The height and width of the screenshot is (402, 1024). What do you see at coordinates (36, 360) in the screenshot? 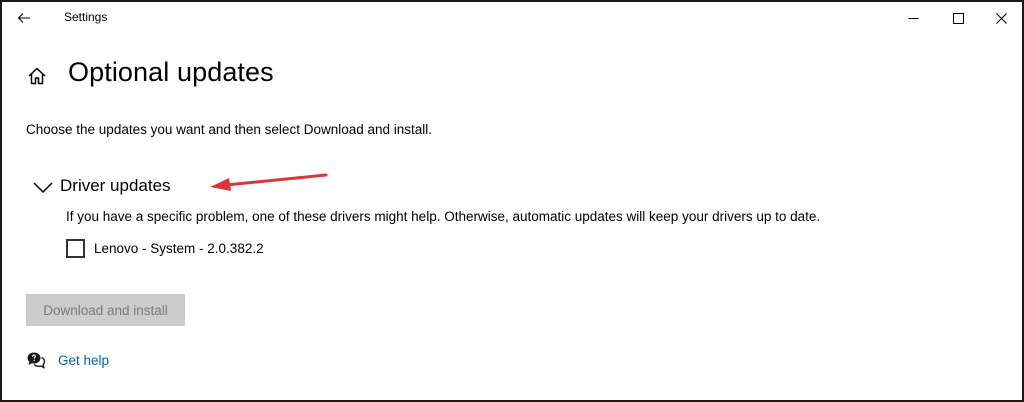
I see `chat-help-icon` at bounding box center [36, 360].